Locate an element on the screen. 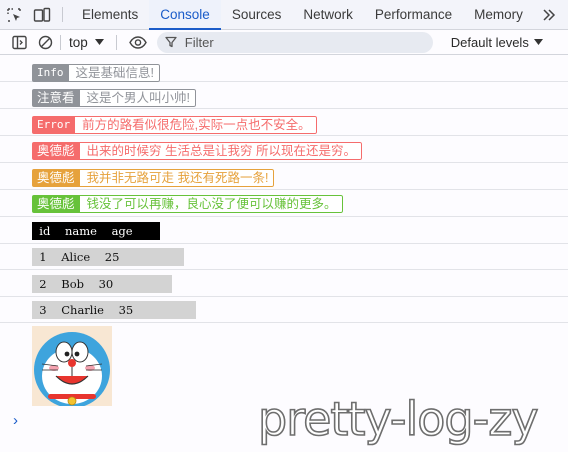 The image size is (568, 452). console-message: Info 这是基础信息! is located at coordinates (284, 69).